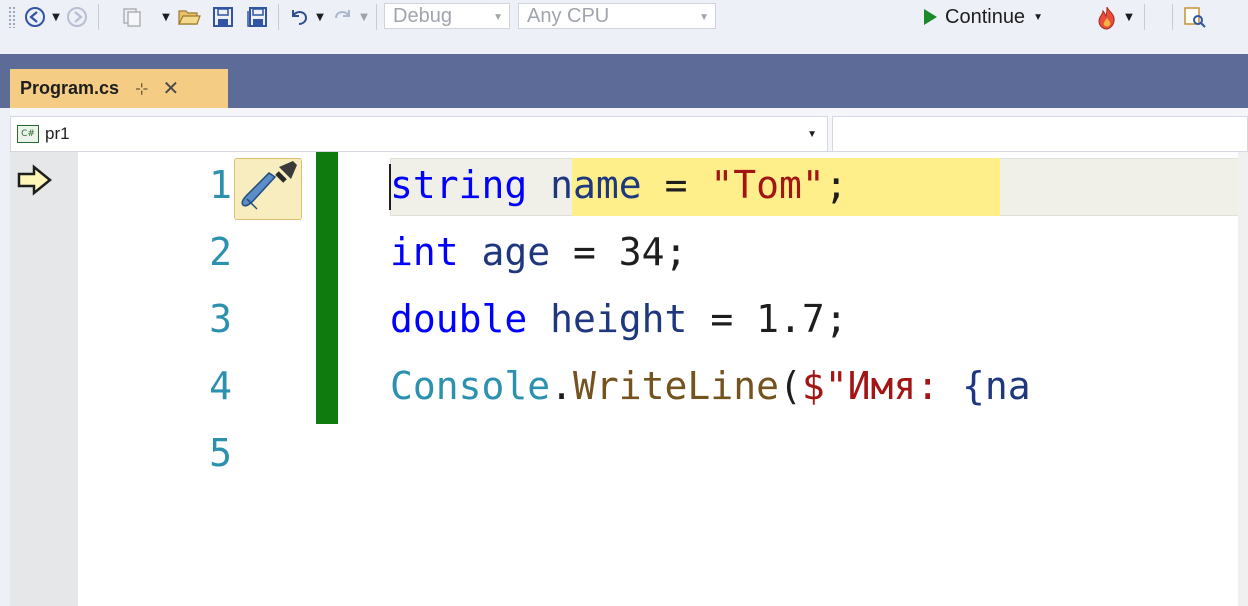  Describe the element at coordinates (257, 17) in the screenshot. I see `save-all-icon` at that location.